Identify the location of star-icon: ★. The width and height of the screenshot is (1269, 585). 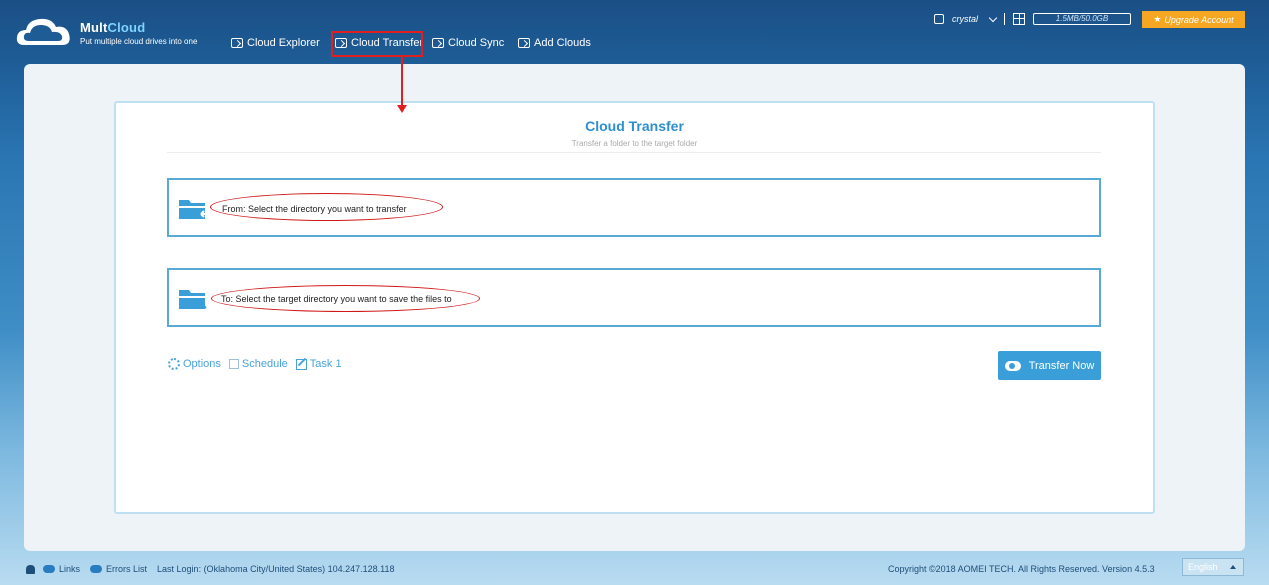
(1157, 19).